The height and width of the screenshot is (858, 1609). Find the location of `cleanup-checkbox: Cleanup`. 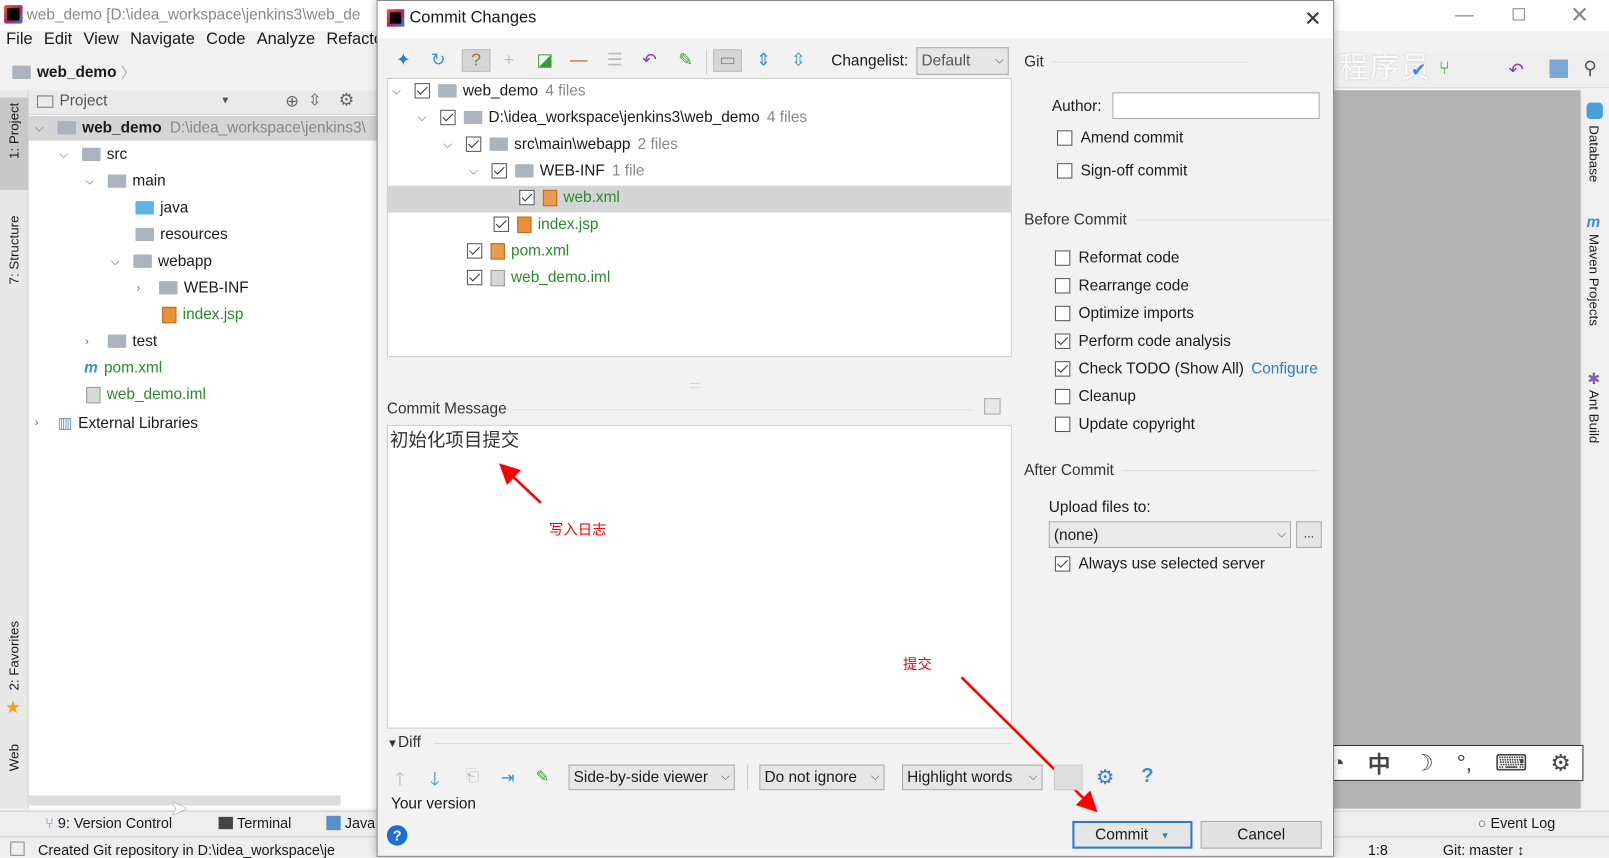

cleanup-checkbox: Cleanup is located at coordinates (1095, 396).